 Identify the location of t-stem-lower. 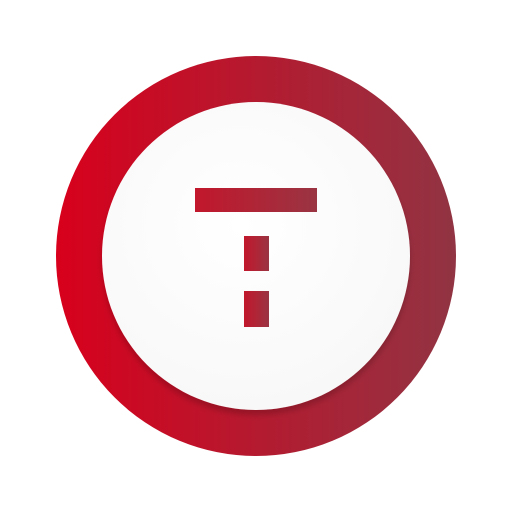
(256, 309).